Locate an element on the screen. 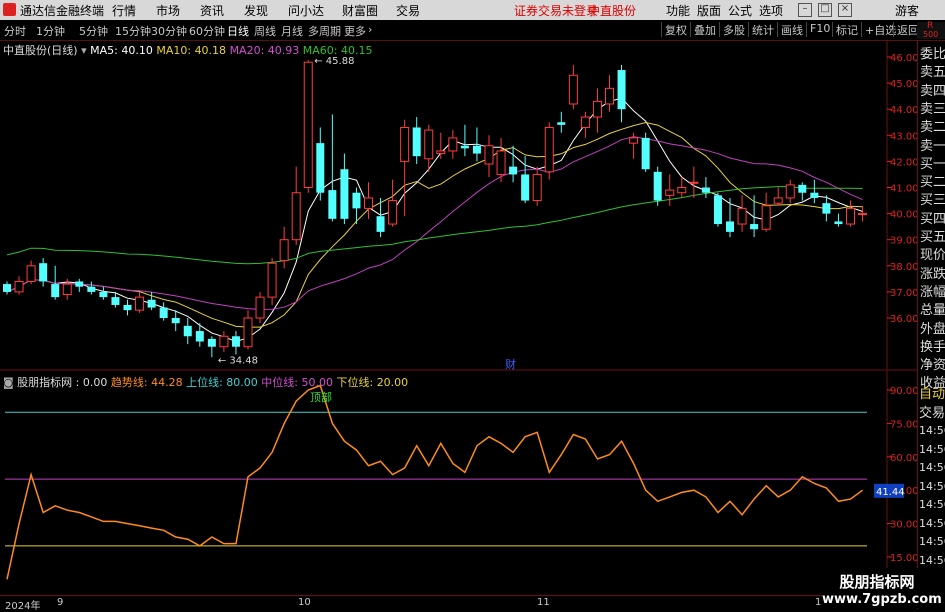 The height and width of the screenshot is (612, 945). app-title: 通达信金融终端 is located at coordinates (62, 11).